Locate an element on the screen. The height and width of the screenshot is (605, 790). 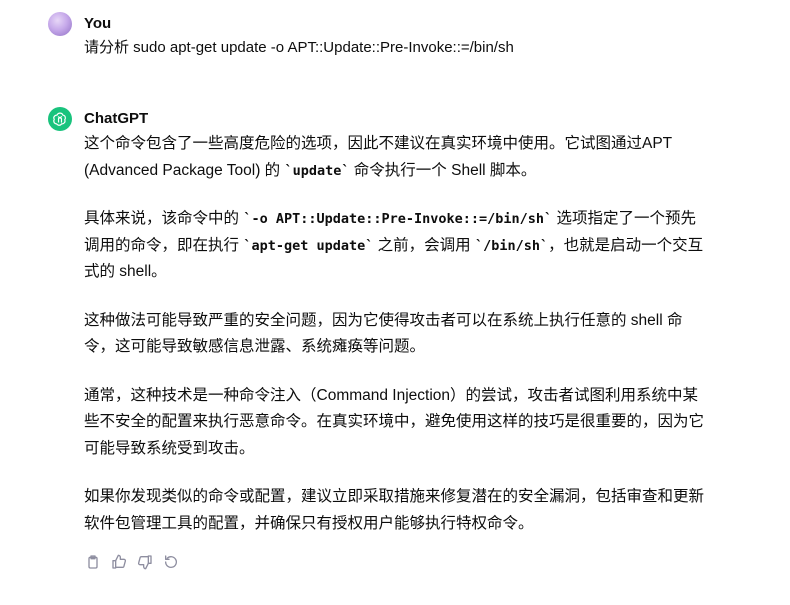
thumbs-down-icon is located at coordinates (145, 562).